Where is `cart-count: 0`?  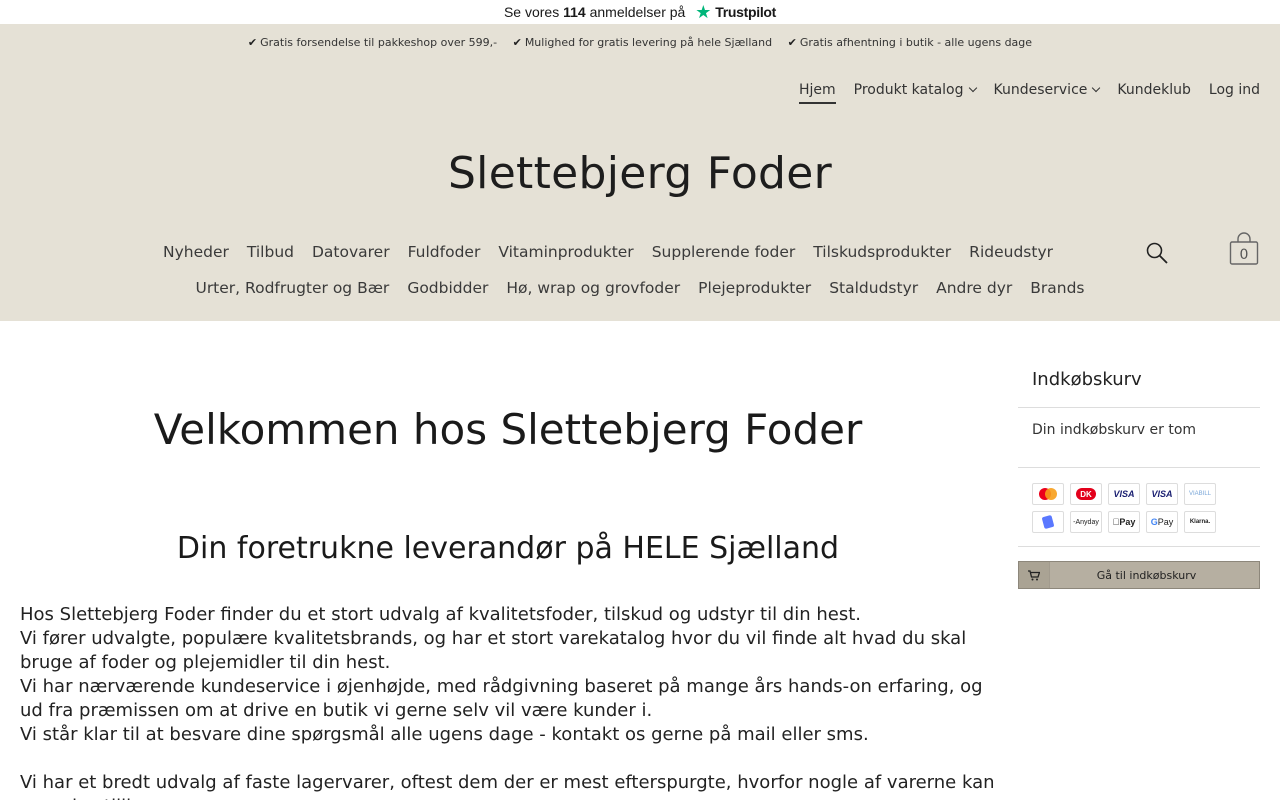
cart-count: 0 is located at coordinates (1244, 255).